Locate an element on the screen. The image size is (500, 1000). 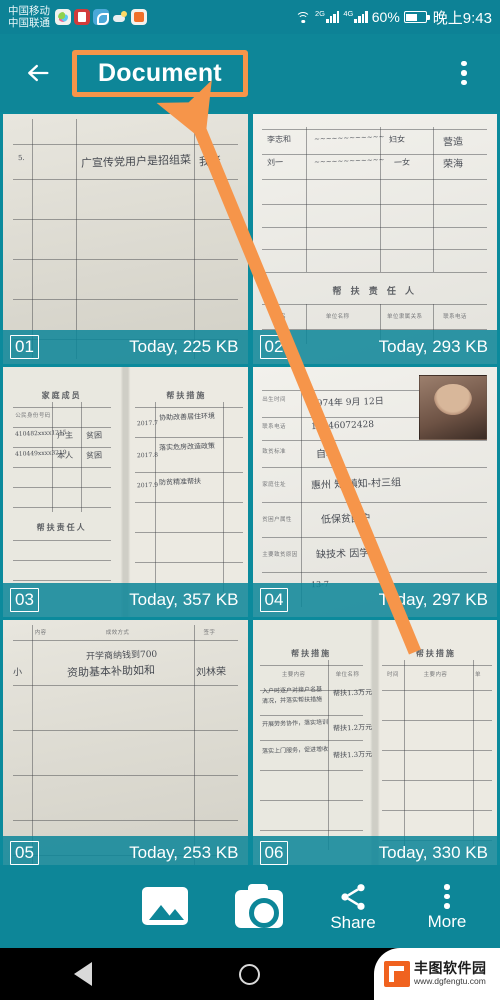
camera-button is located at coordinates (259, 906).